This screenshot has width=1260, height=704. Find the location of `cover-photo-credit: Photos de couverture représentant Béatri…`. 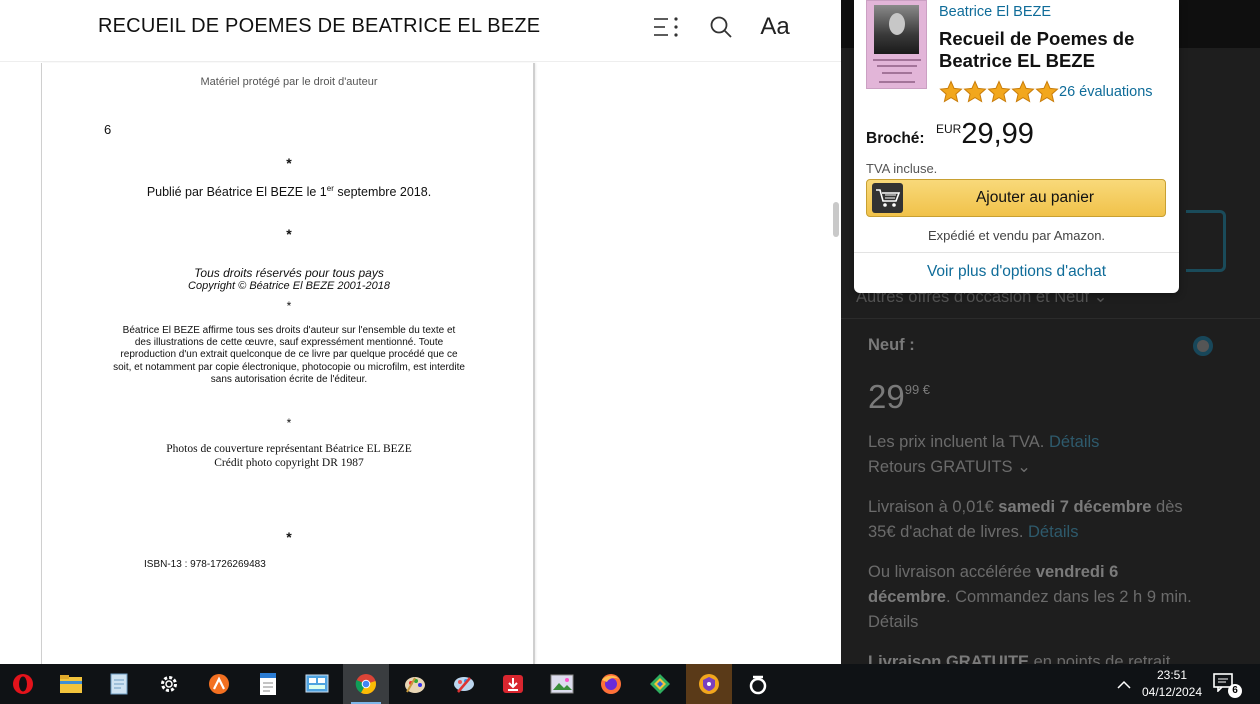

cover-photo-credit: Photos de couverture représentant Béatri… is located at coordinates (289, 456).